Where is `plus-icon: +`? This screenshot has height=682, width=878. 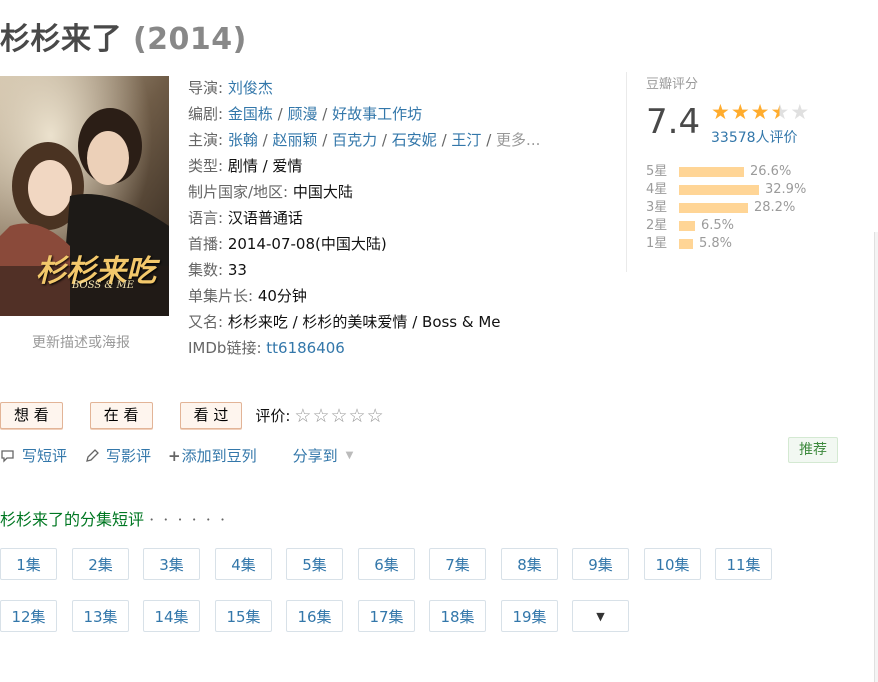 plus-icon: + is located at coordinates (174, 455).